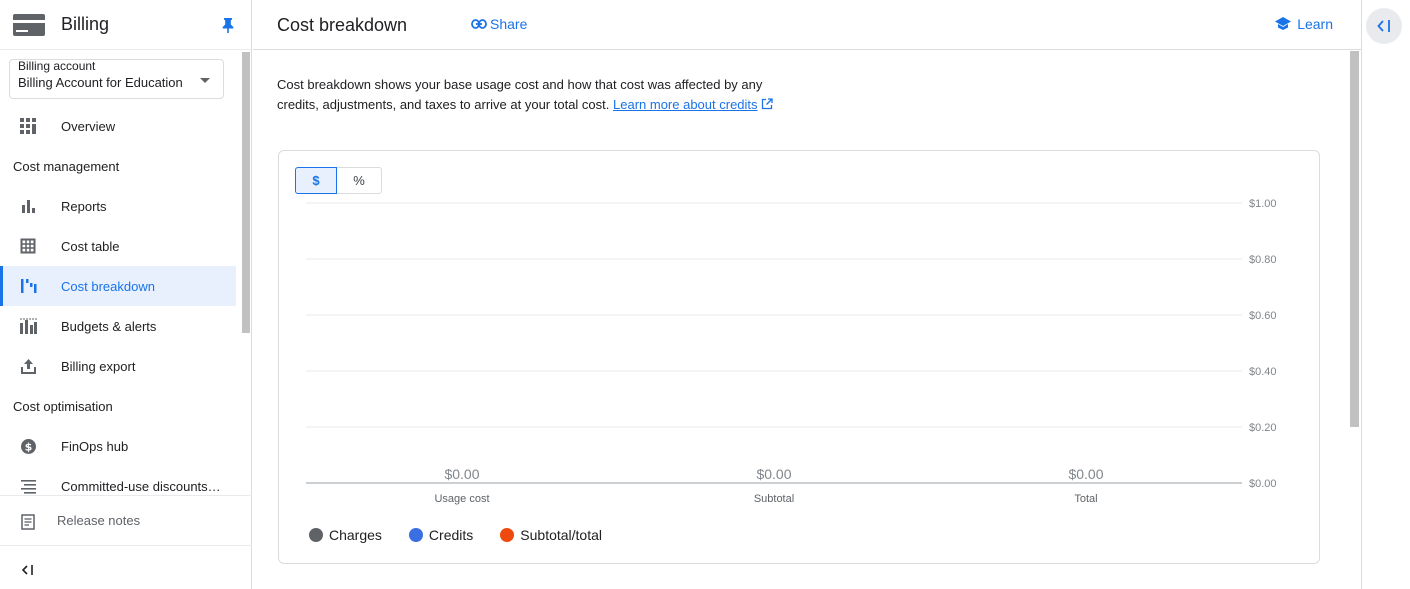  Describe the element at coordinates (1283, 23) in the screenshot. I see `school-icon` at that location.